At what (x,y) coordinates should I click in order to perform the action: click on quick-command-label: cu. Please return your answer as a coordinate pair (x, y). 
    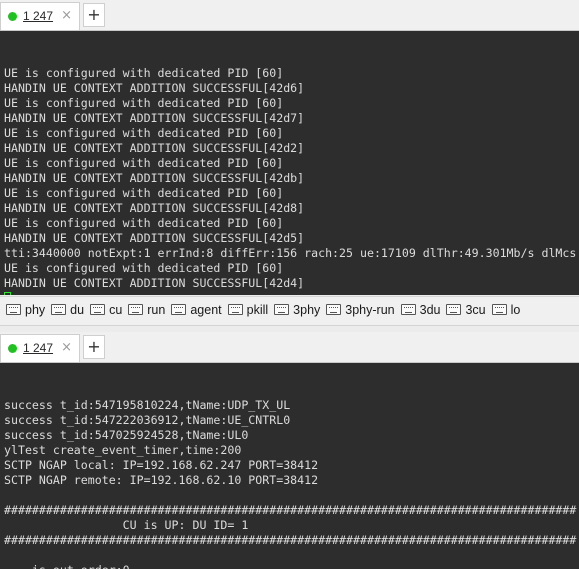
    Looking at the image, I should click on (116, 310).